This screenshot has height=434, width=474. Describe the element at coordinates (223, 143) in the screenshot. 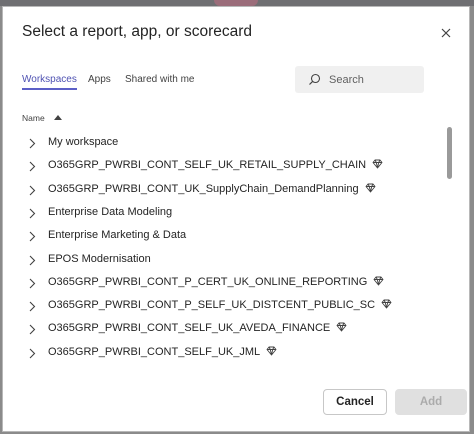

I see `workspace-row: My workspace` at that location.